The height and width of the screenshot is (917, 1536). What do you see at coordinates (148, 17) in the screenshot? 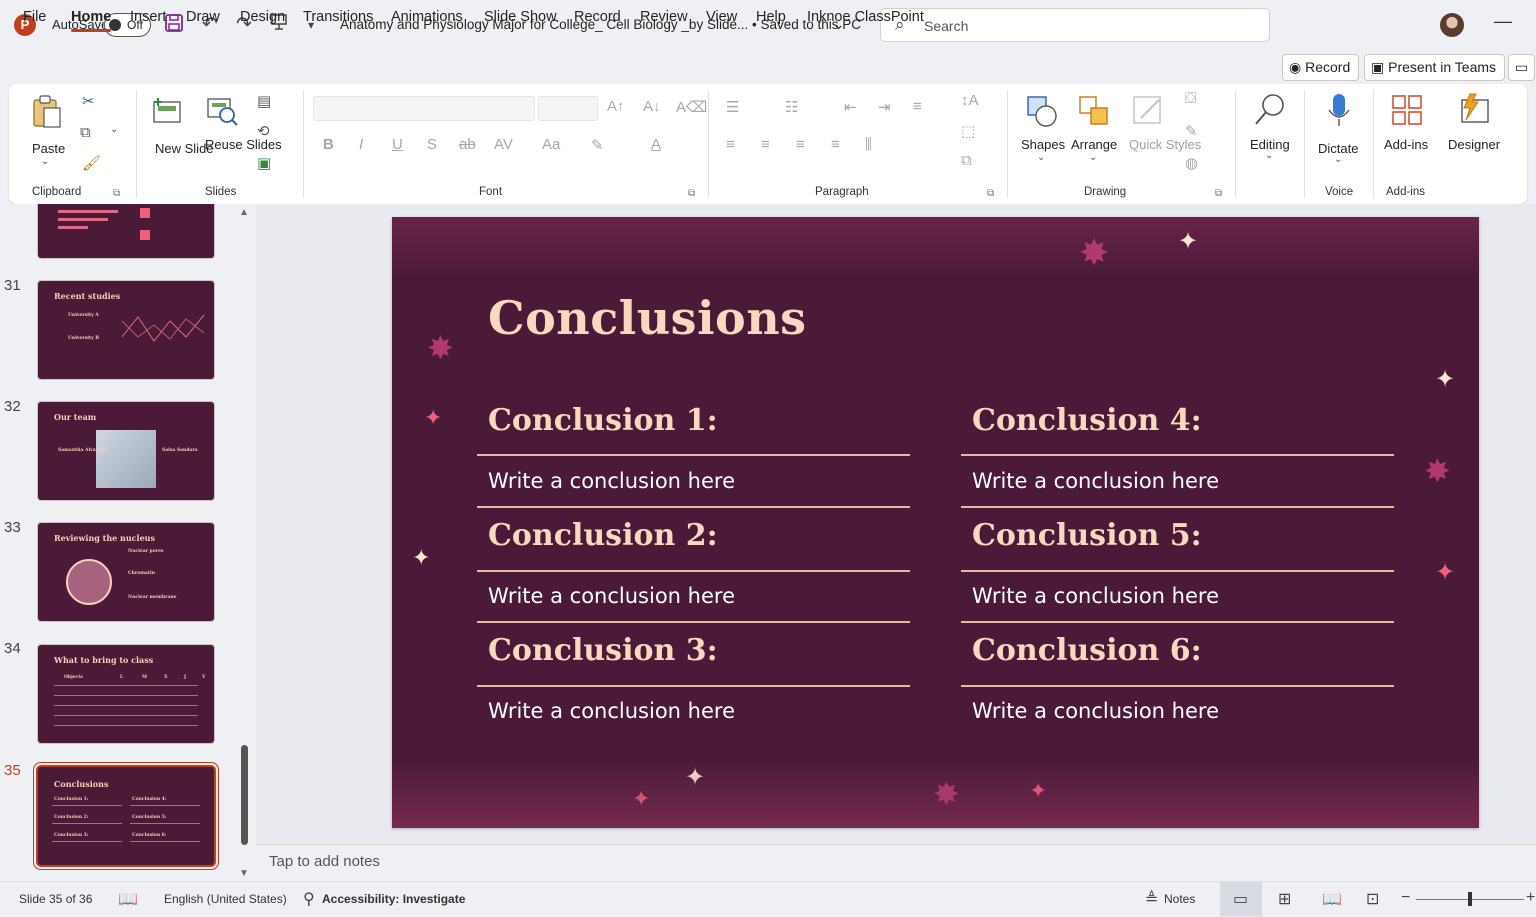
I see `tab-insert: Insert` at bounding box center [148, 17].